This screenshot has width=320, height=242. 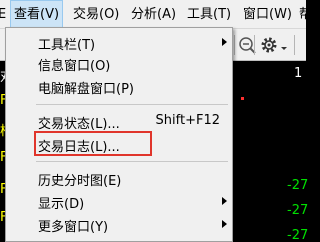 I want to click on menu-view: 查看(V), so click(x=37, y=14).